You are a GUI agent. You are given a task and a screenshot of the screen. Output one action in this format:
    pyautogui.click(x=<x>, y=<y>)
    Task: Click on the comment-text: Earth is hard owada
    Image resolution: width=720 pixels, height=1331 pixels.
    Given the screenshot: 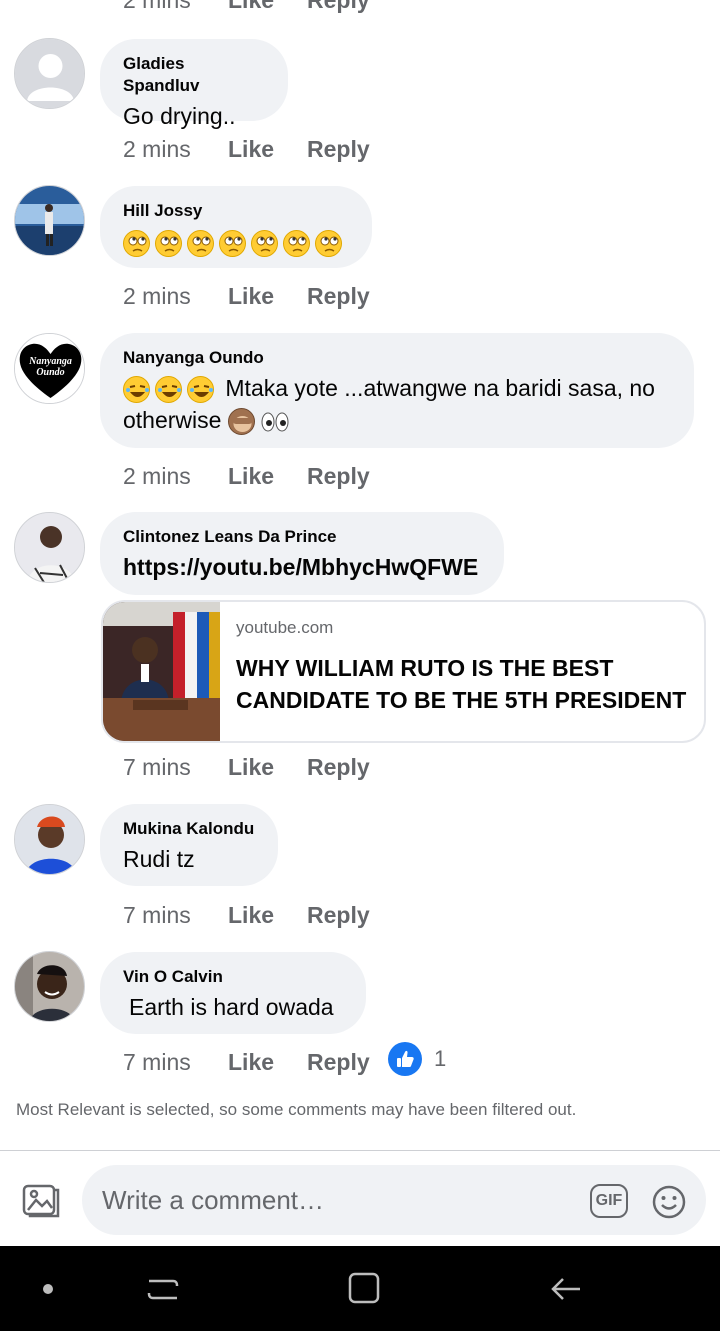 What is the action you would take?
    pyautogui.click(x=233, y=1007)
    